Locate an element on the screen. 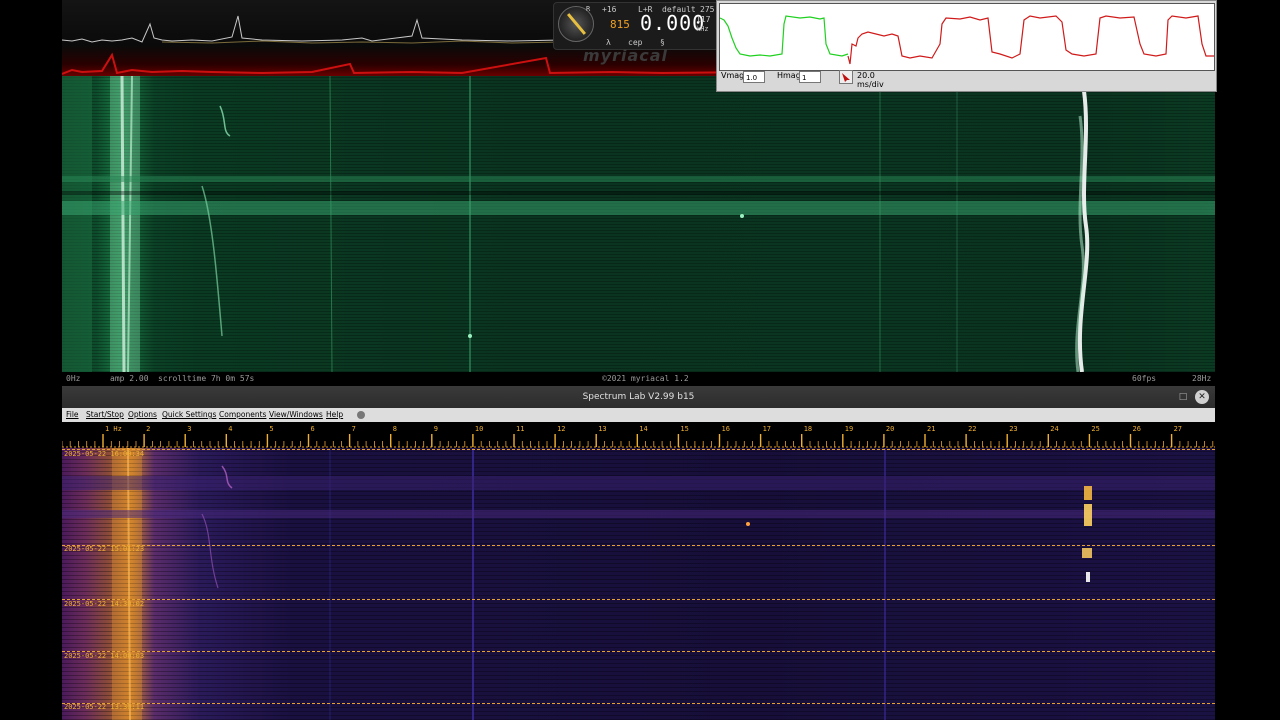  ruler-tick-label: 9 is located at coordinates (436, 429).